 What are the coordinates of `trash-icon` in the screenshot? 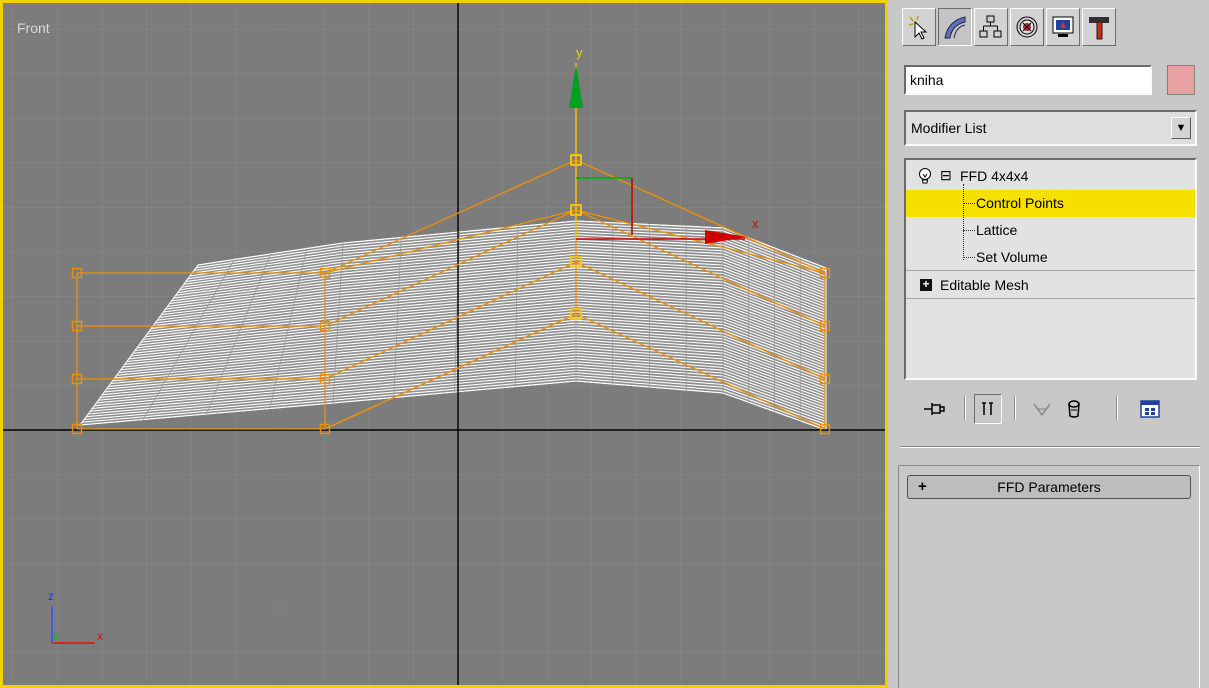 It's located at (1074, 409).